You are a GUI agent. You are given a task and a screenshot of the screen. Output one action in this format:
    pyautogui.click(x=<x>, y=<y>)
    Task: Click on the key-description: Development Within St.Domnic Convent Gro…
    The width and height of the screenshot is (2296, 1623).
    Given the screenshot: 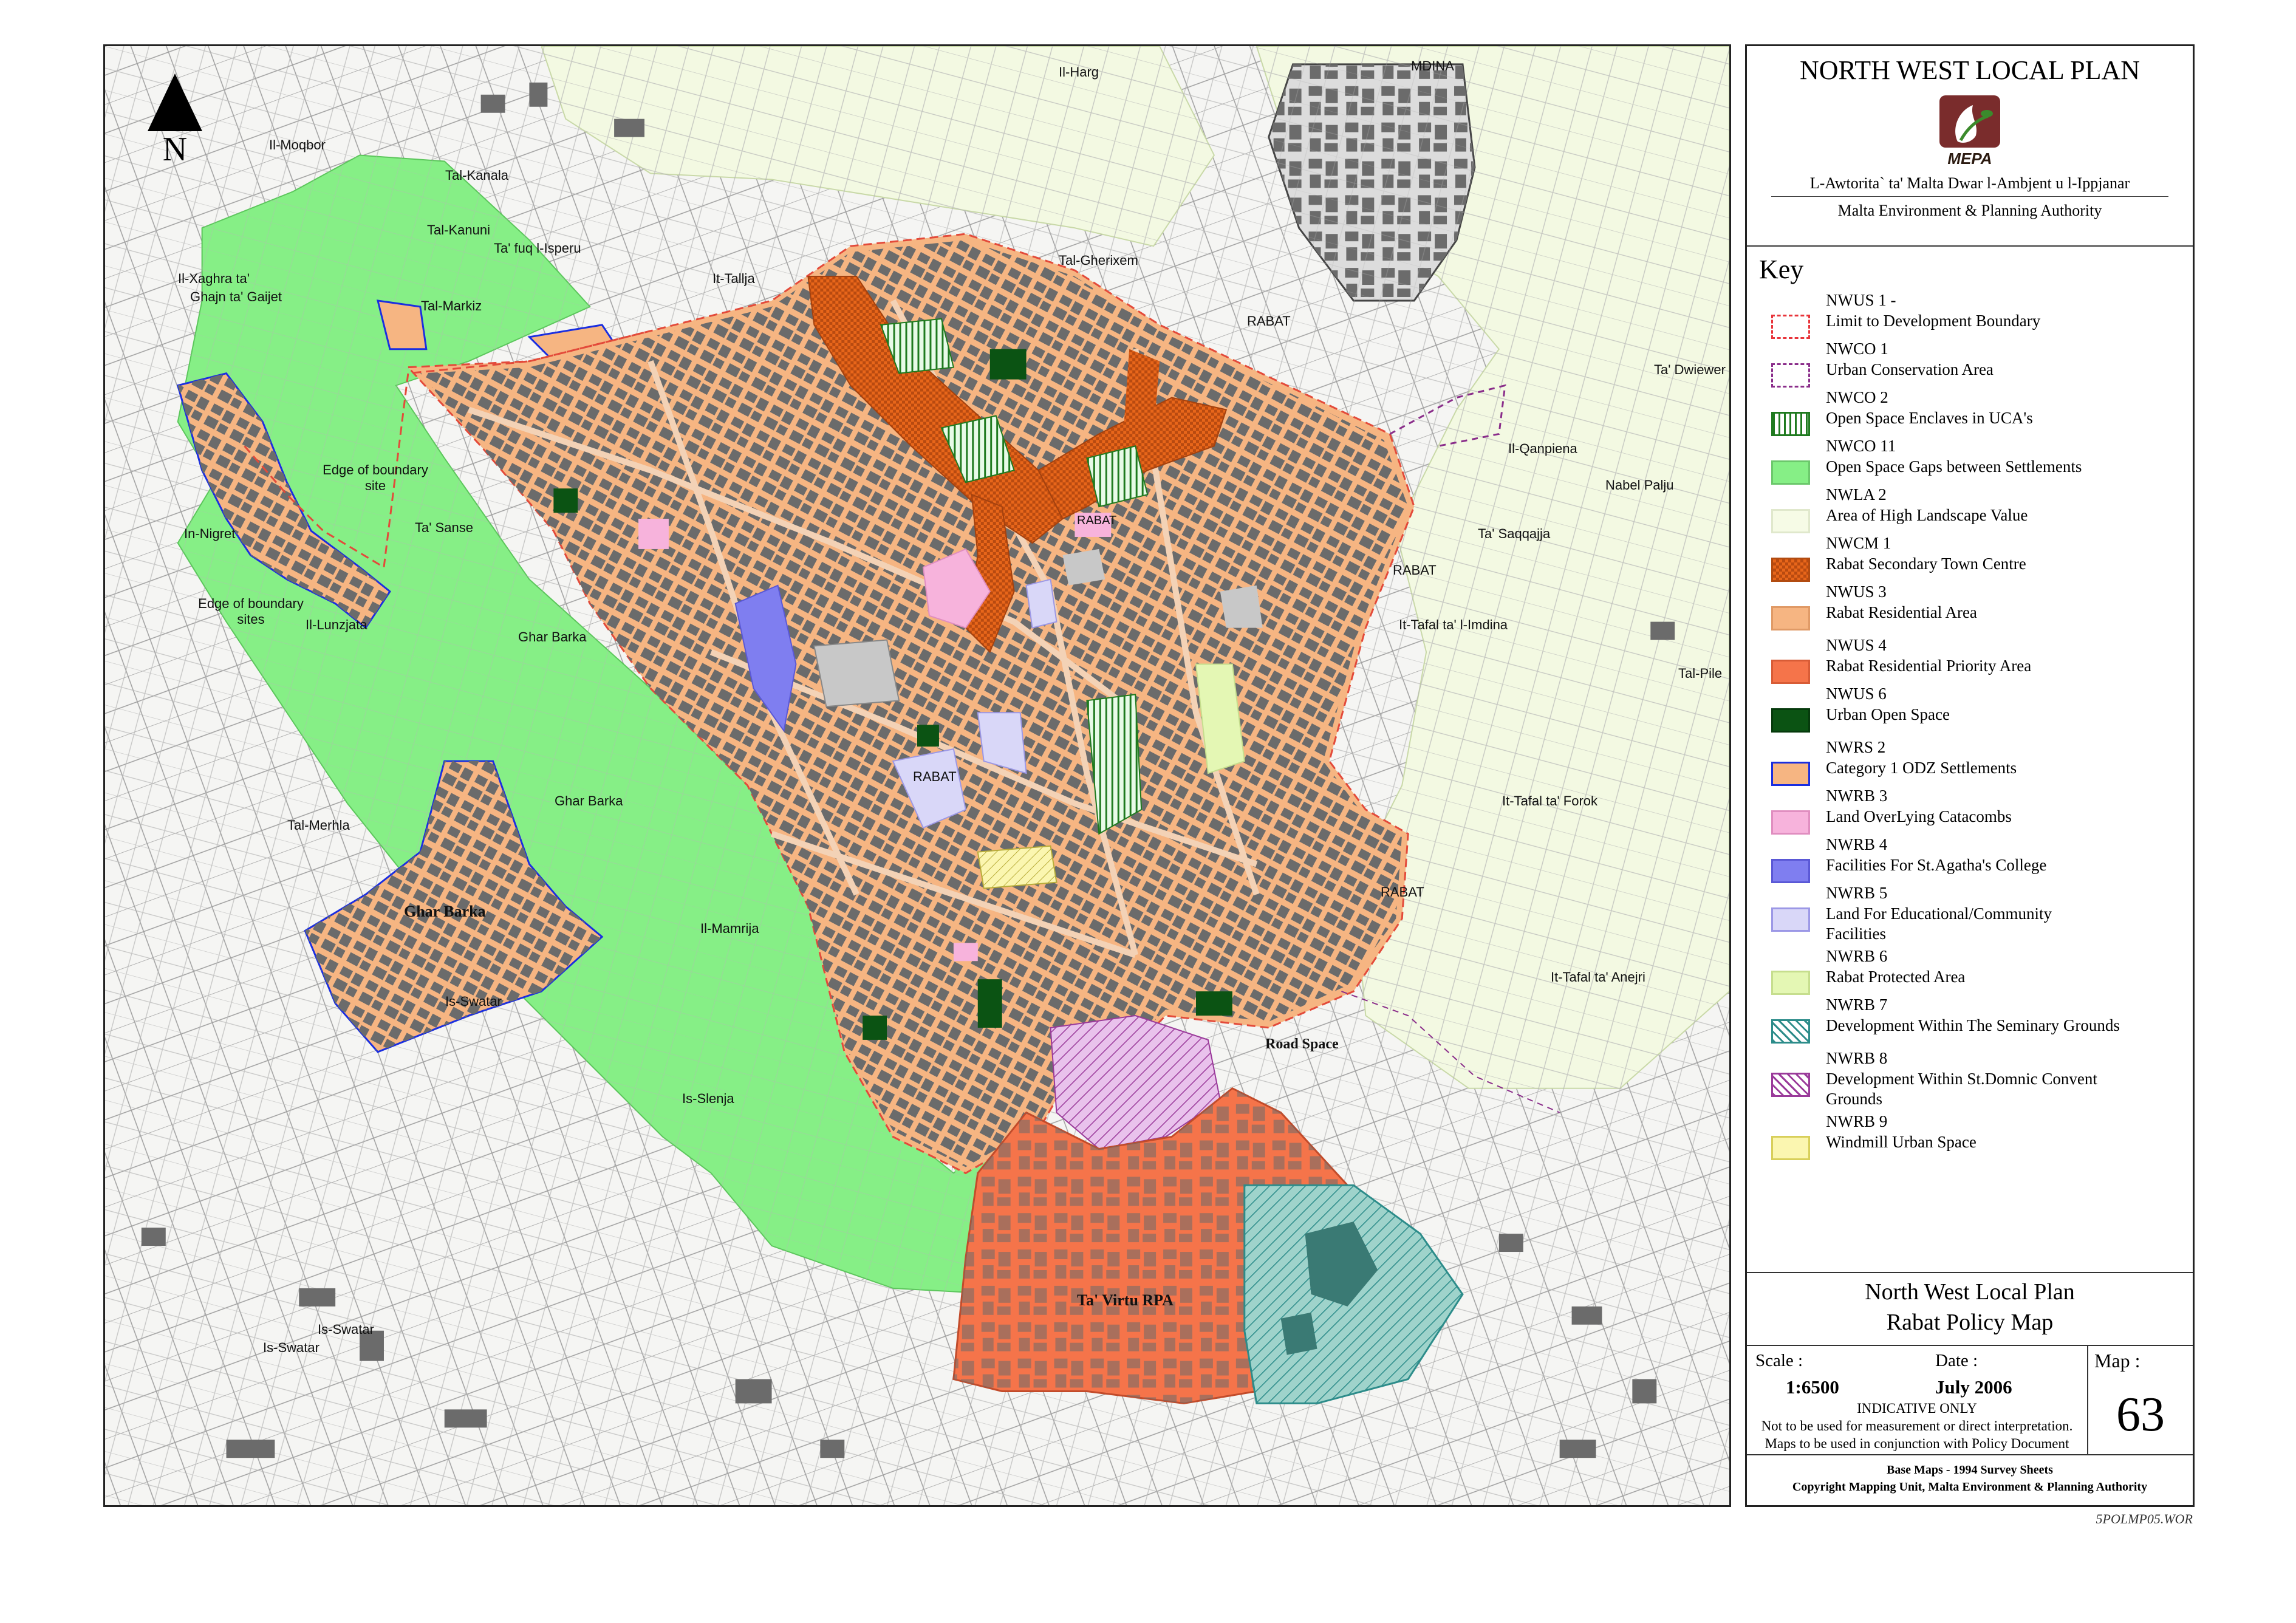 What is the action you would take?
    pyautogui.click(x=1961, y=1089)
    